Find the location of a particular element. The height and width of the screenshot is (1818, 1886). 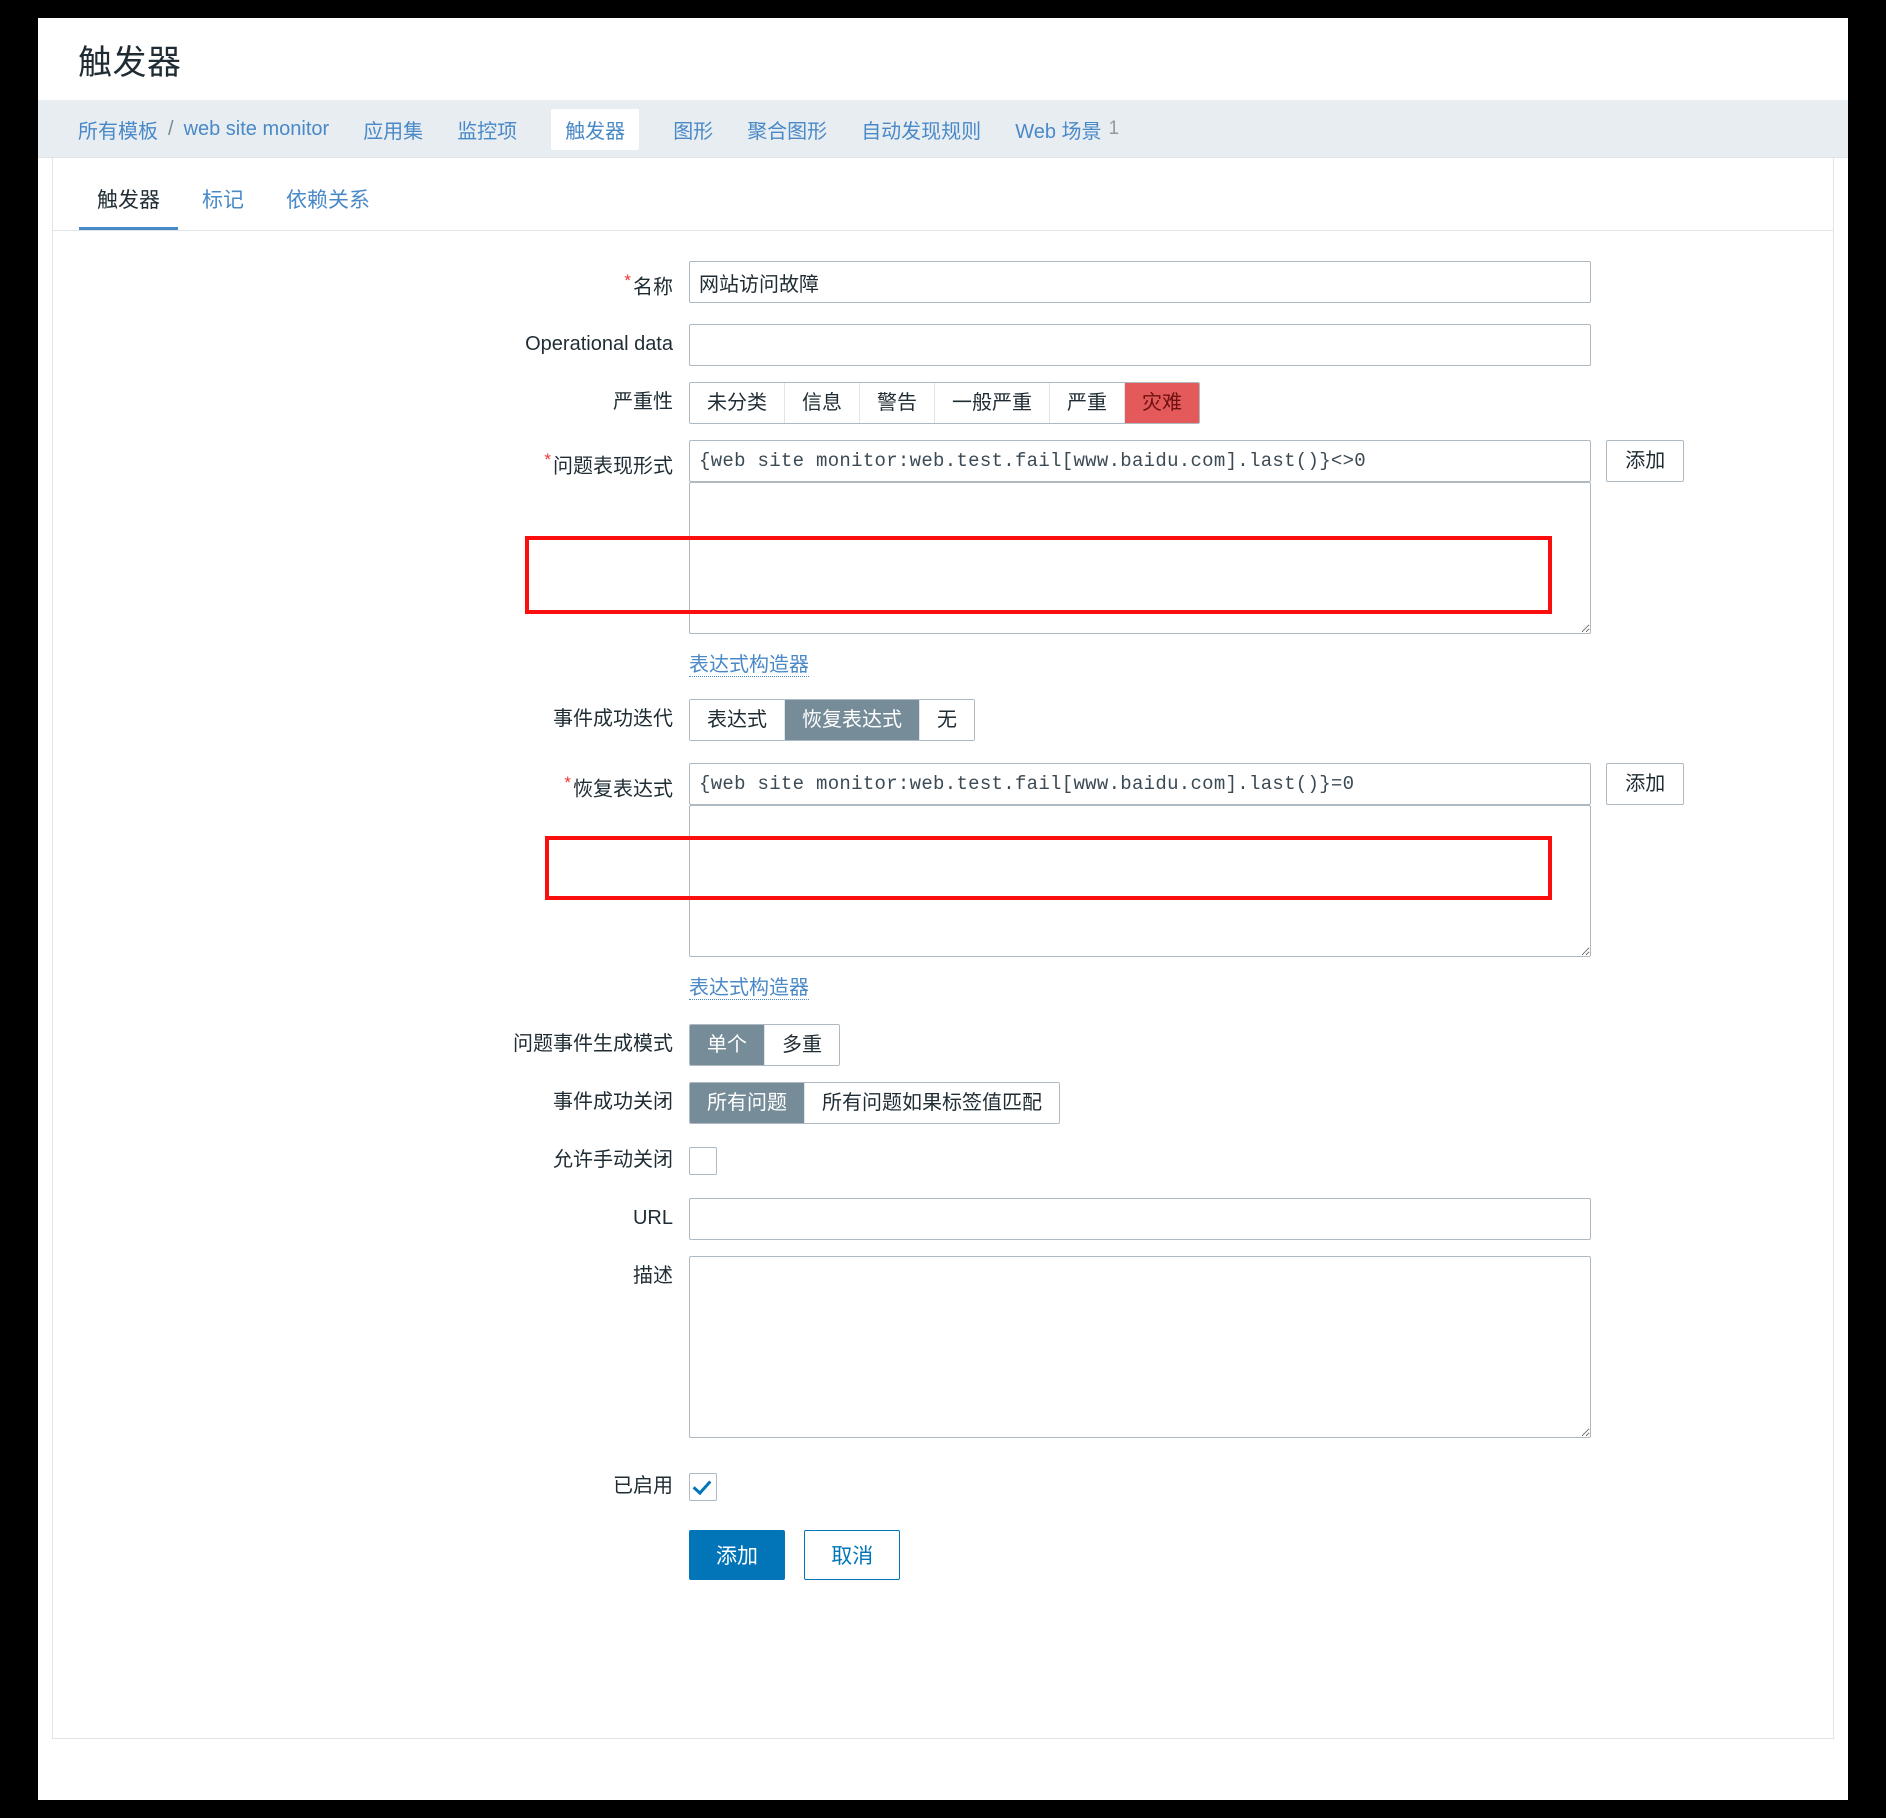

ok-event-generation-button-group: 表达式 恢复表达式 无 is located at coordinates (832, 719).